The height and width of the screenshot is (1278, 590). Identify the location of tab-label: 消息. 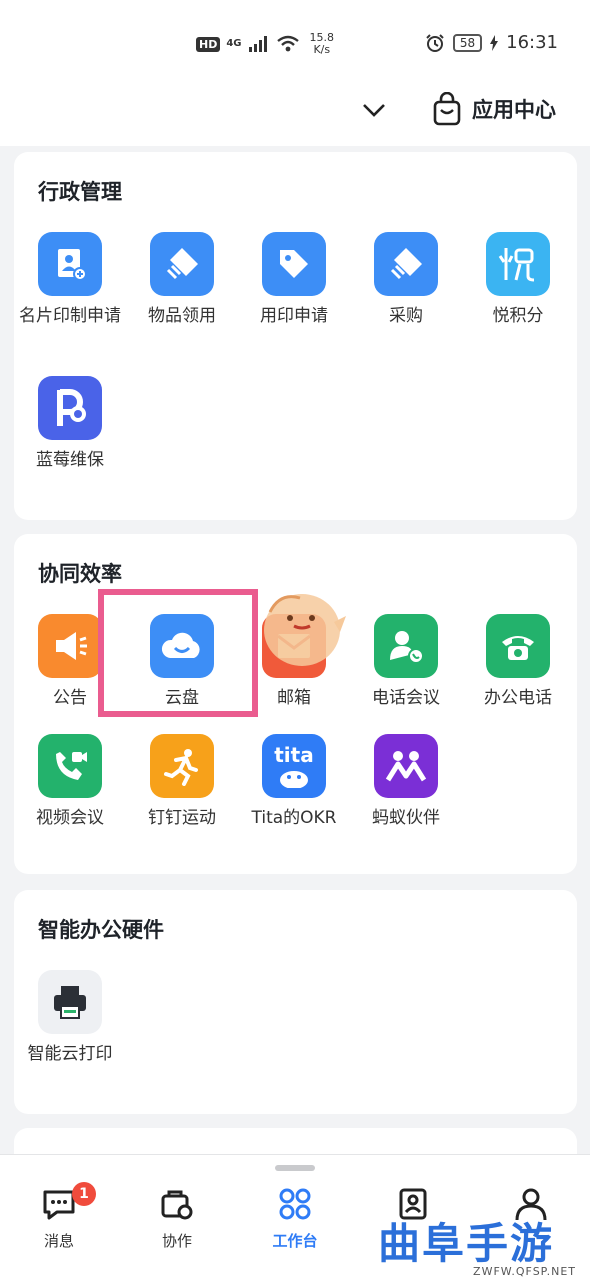
(58, 1241).